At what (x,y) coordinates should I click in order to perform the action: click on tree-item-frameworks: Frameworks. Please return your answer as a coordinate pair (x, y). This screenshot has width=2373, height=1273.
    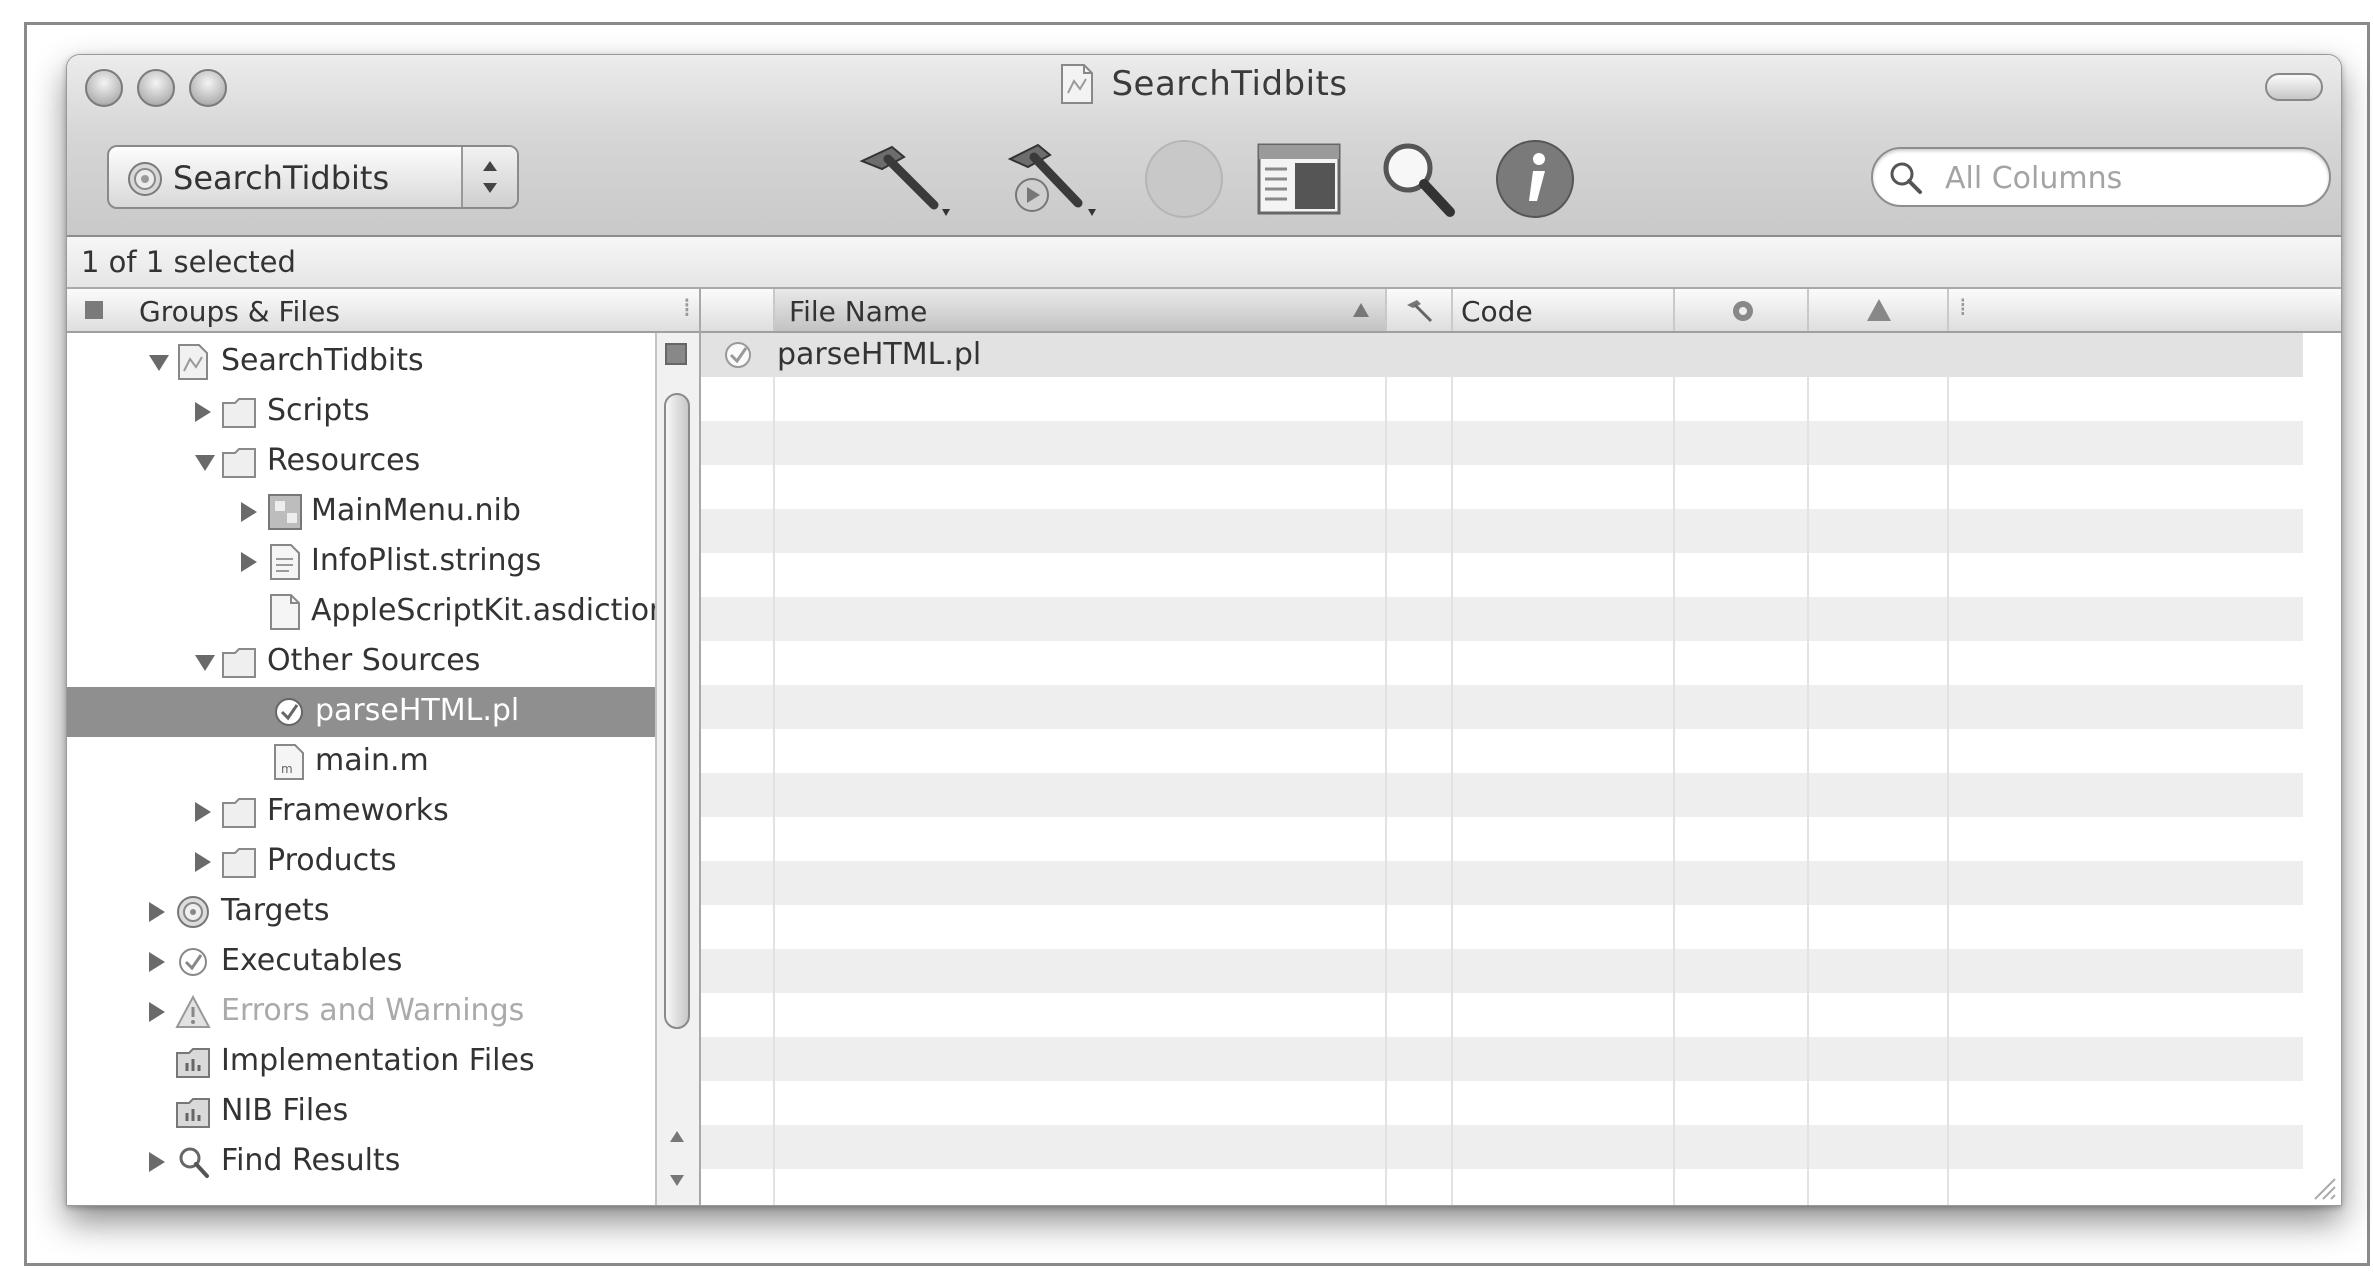
    Looking at the image, I should click on (361, 812).